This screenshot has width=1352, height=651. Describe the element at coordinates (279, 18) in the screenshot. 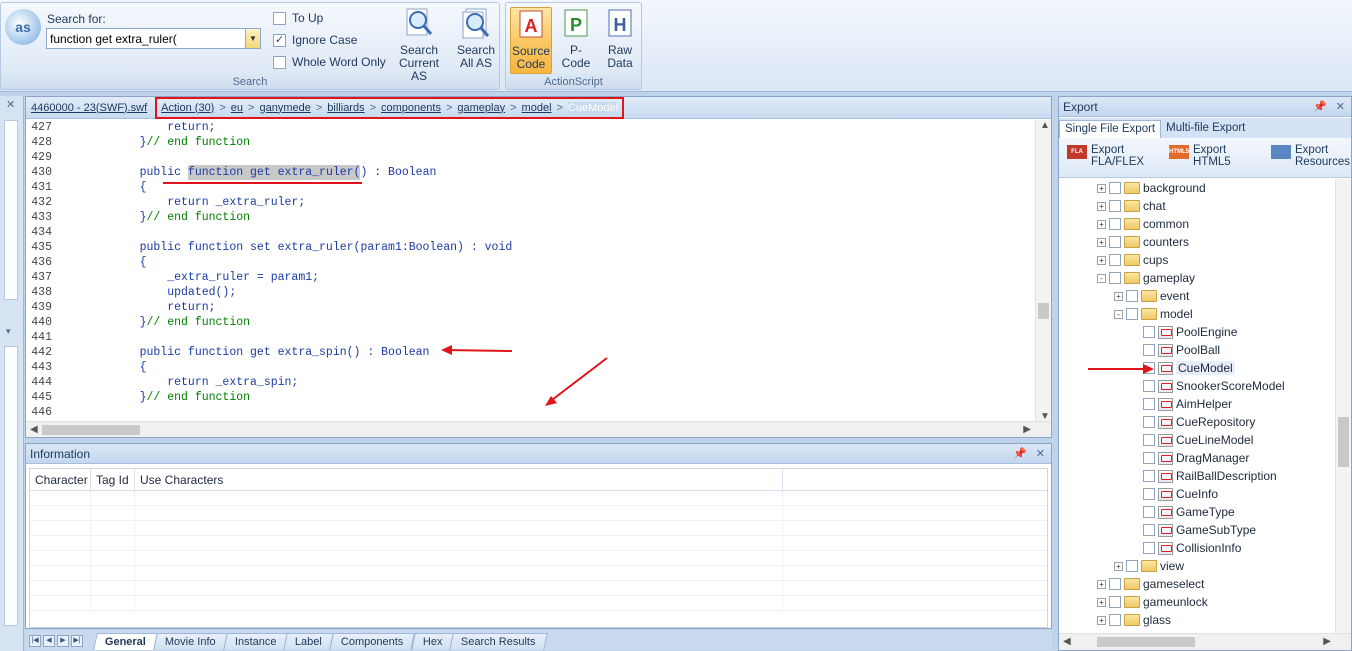

I see `to-up-checkbox` at that location.